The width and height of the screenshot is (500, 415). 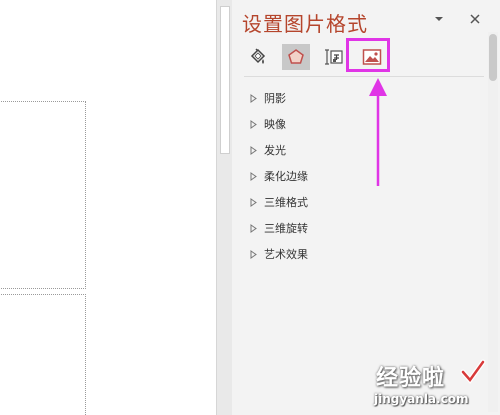 I want to click on section-label: 艺术效果, so click(x=286, y=254).